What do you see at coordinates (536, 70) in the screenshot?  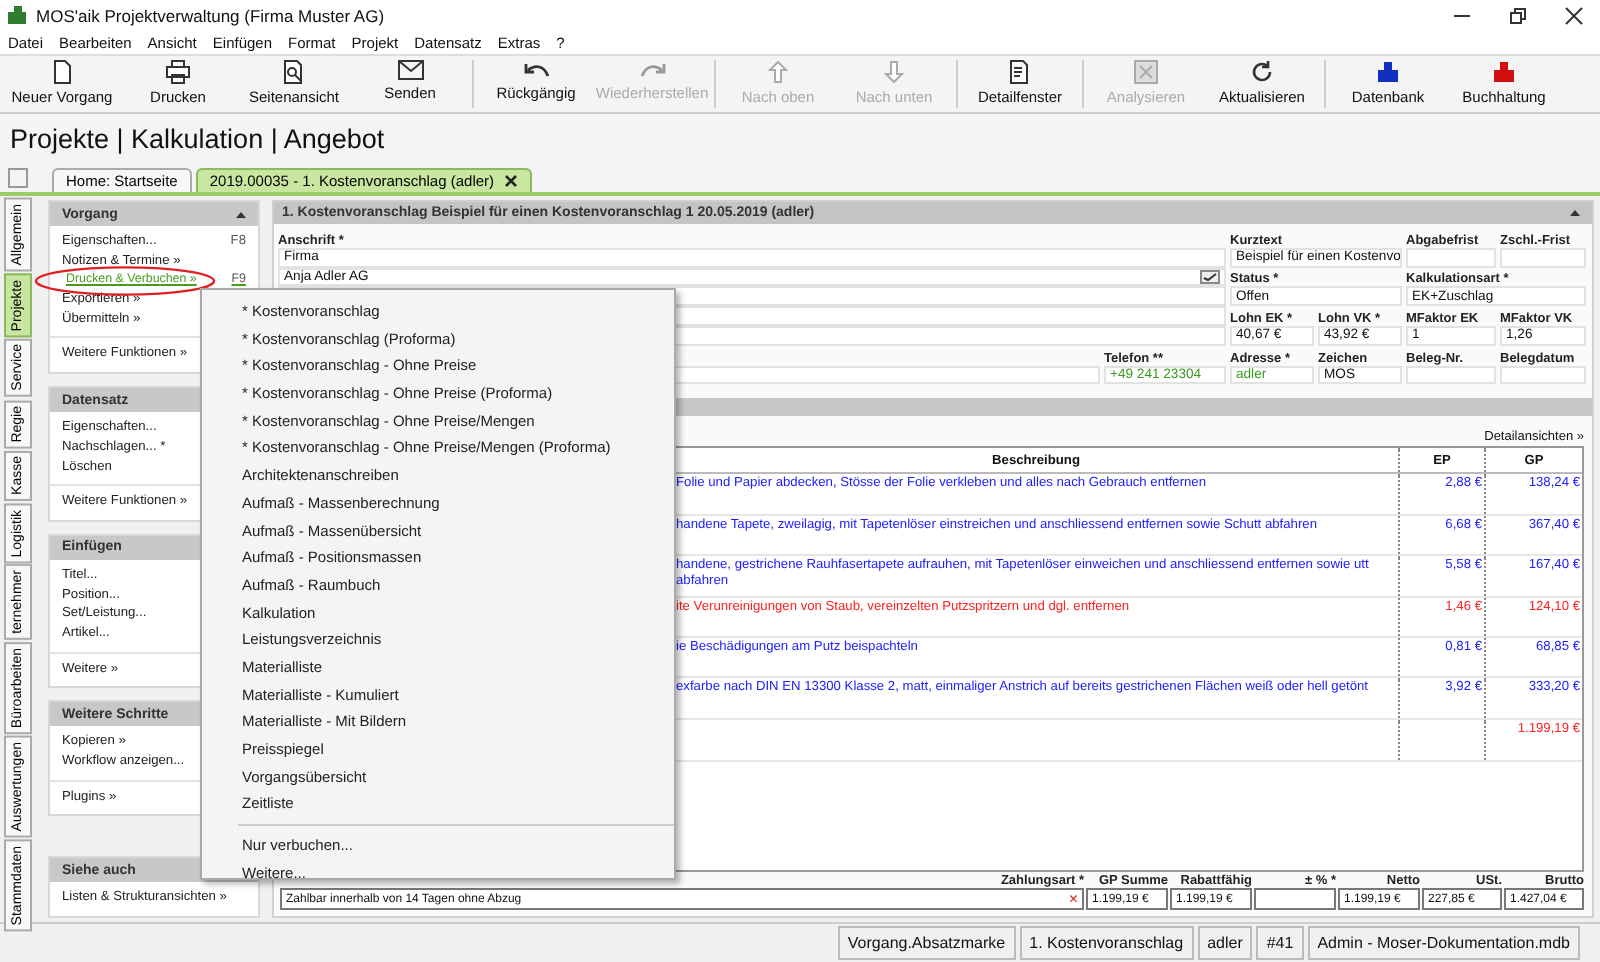 I see `undo-icon` at bounding box center [536, 70].